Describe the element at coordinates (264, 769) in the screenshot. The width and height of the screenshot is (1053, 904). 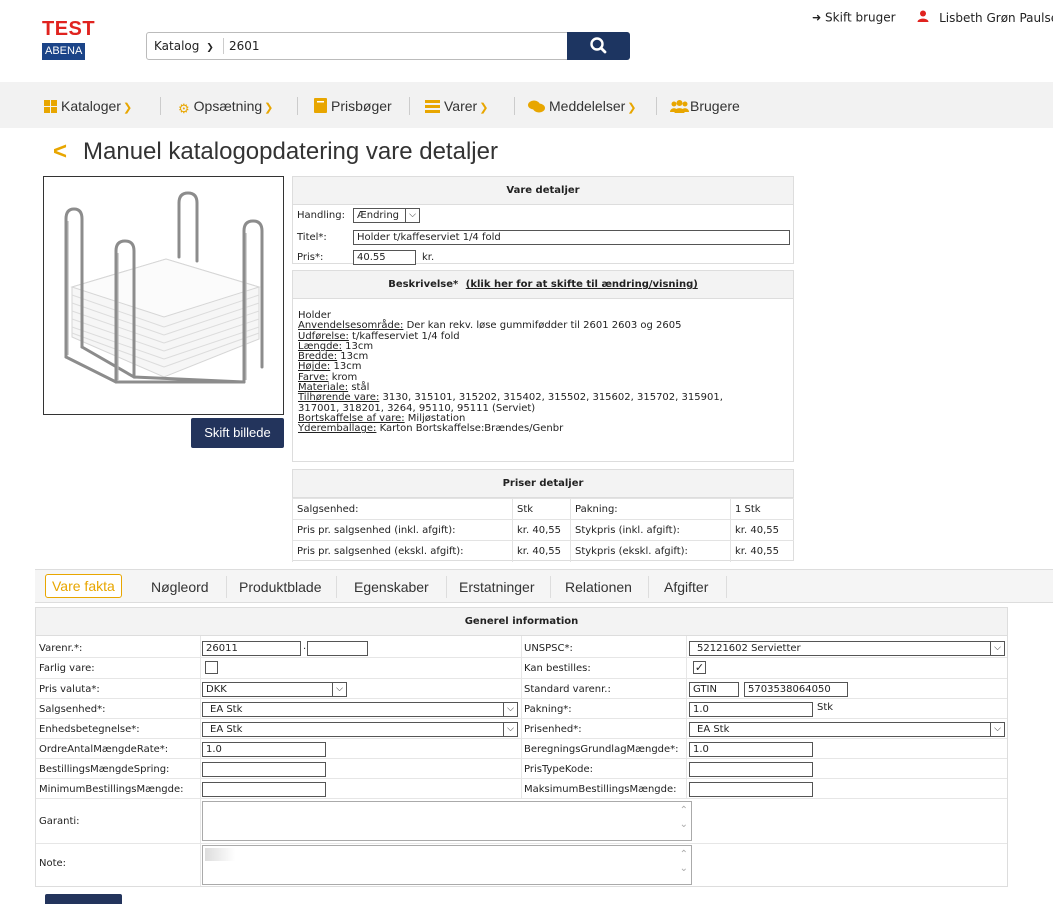
I see `bestillingspring-input` at that location.